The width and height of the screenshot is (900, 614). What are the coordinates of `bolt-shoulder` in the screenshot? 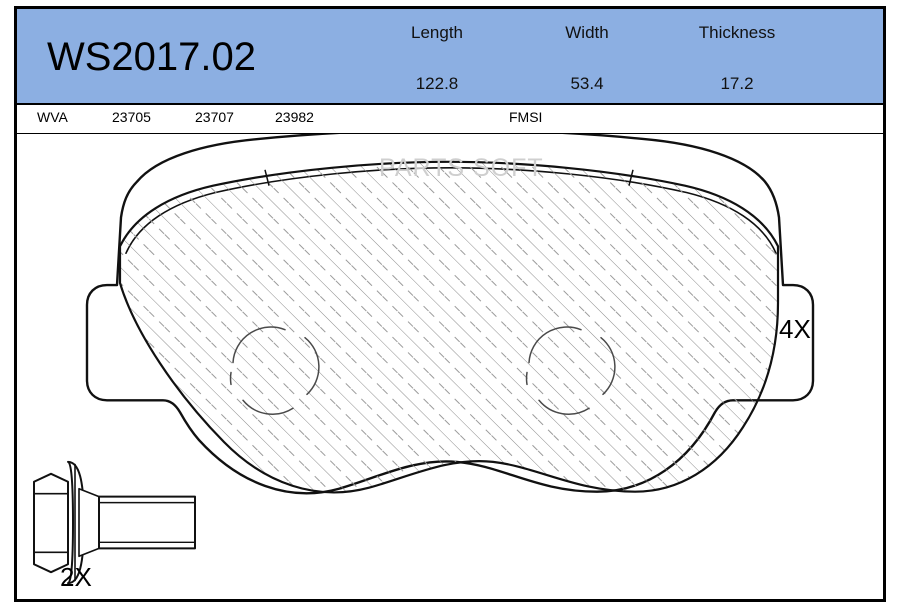 It's located at (89, 522).